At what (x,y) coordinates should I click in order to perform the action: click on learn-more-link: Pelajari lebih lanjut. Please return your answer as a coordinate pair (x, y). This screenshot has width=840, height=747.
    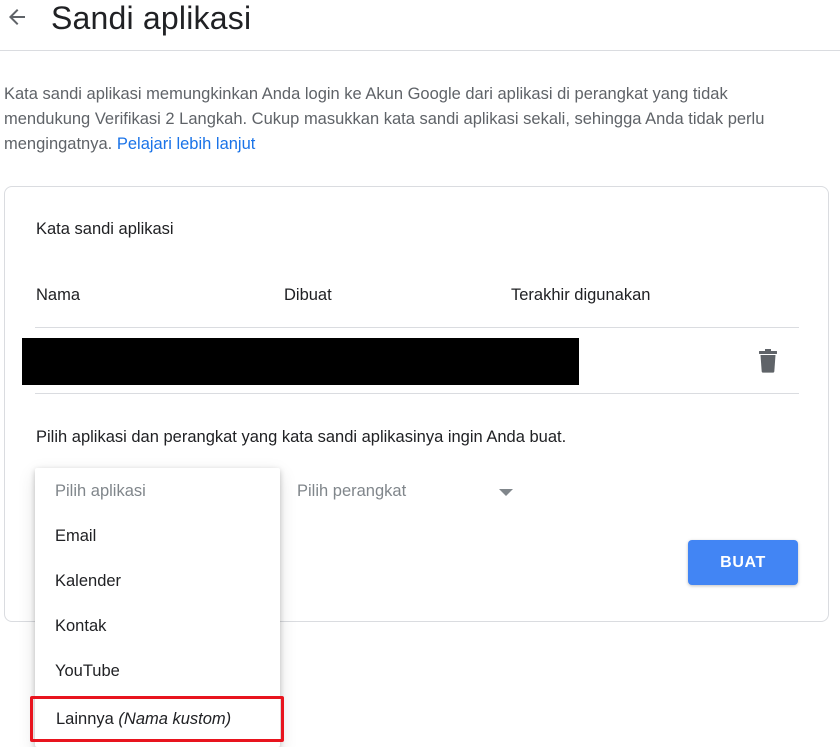
    Looking at the image, I should click on (186, 144).